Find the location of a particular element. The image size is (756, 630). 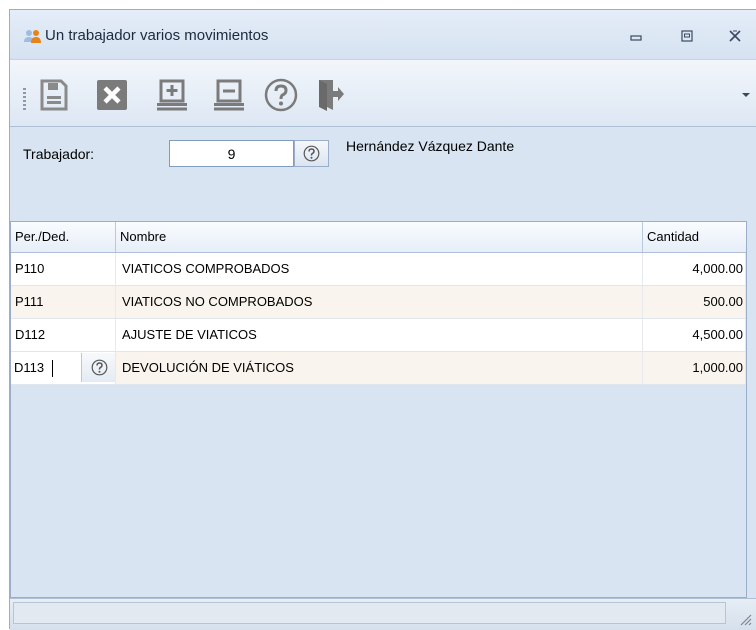

cell-amount: 500.00 is located at coordinates (694, 302).